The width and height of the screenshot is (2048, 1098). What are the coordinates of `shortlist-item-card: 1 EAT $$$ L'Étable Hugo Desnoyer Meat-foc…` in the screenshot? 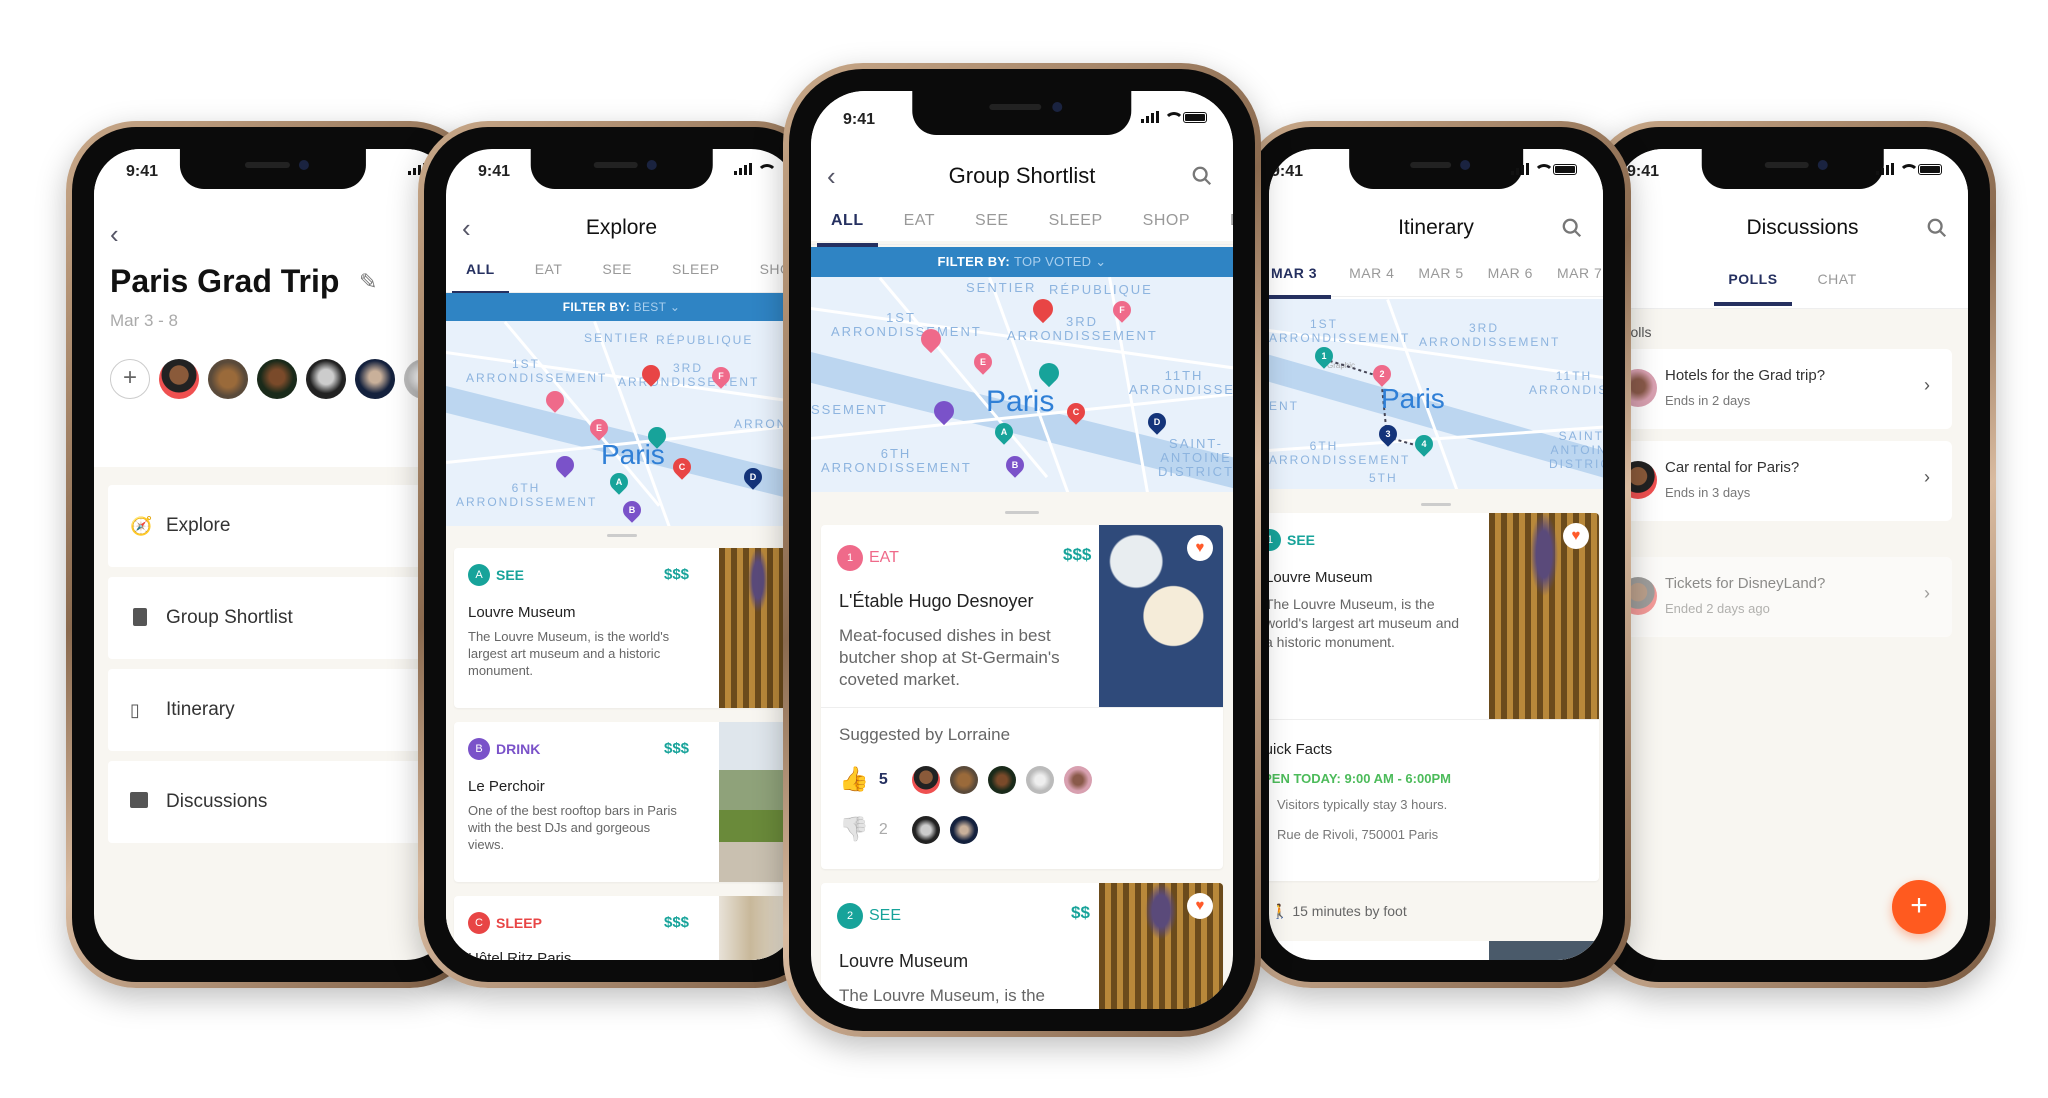 It's located at (1022, 697).